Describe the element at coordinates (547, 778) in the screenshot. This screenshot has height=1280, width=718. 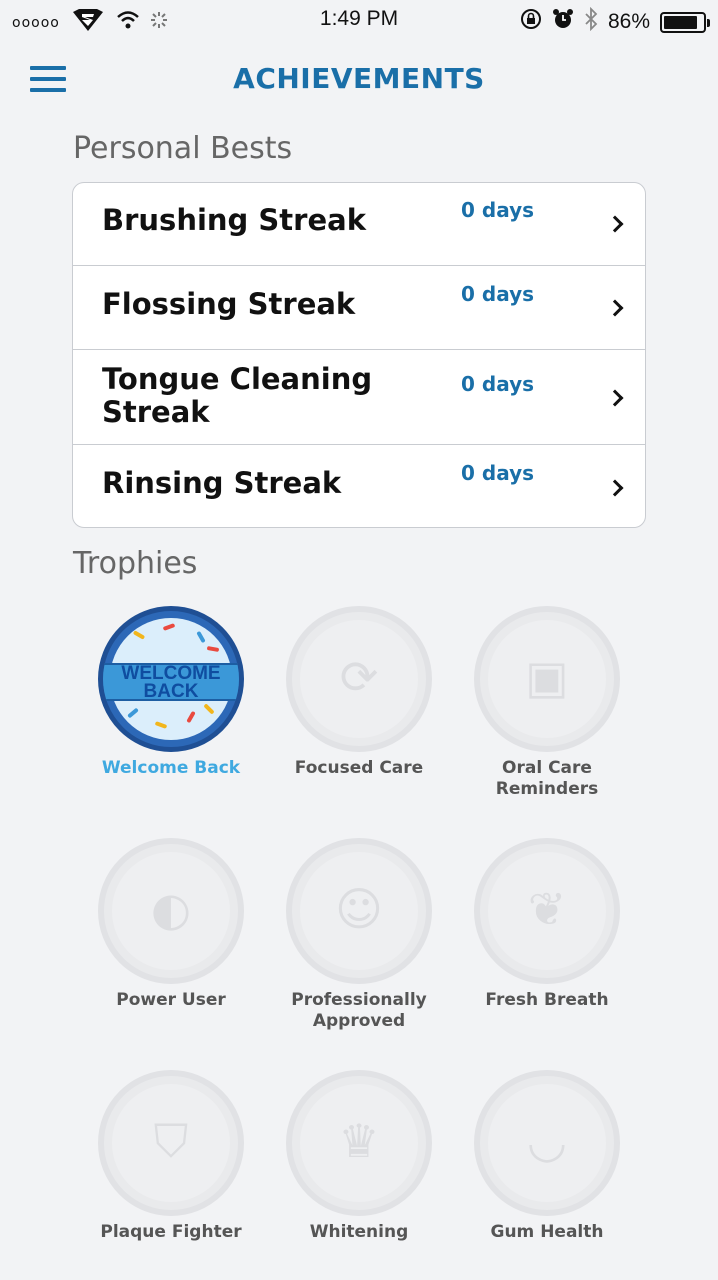
I see `trophy-label: Oral Care Reminders` at that location.